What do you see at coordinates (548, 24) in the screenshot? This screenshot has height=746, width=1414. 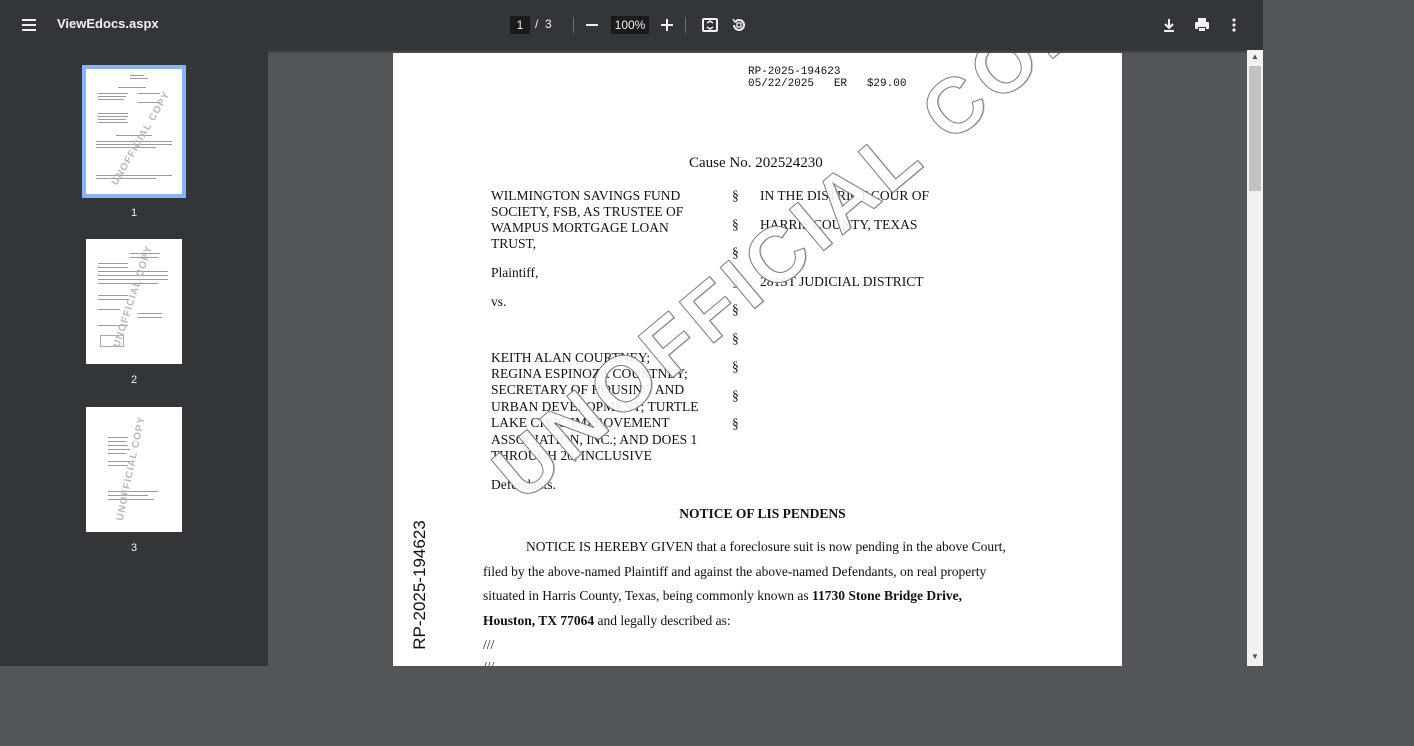 I see `page-total: 3` at bounding box center [548, 24].